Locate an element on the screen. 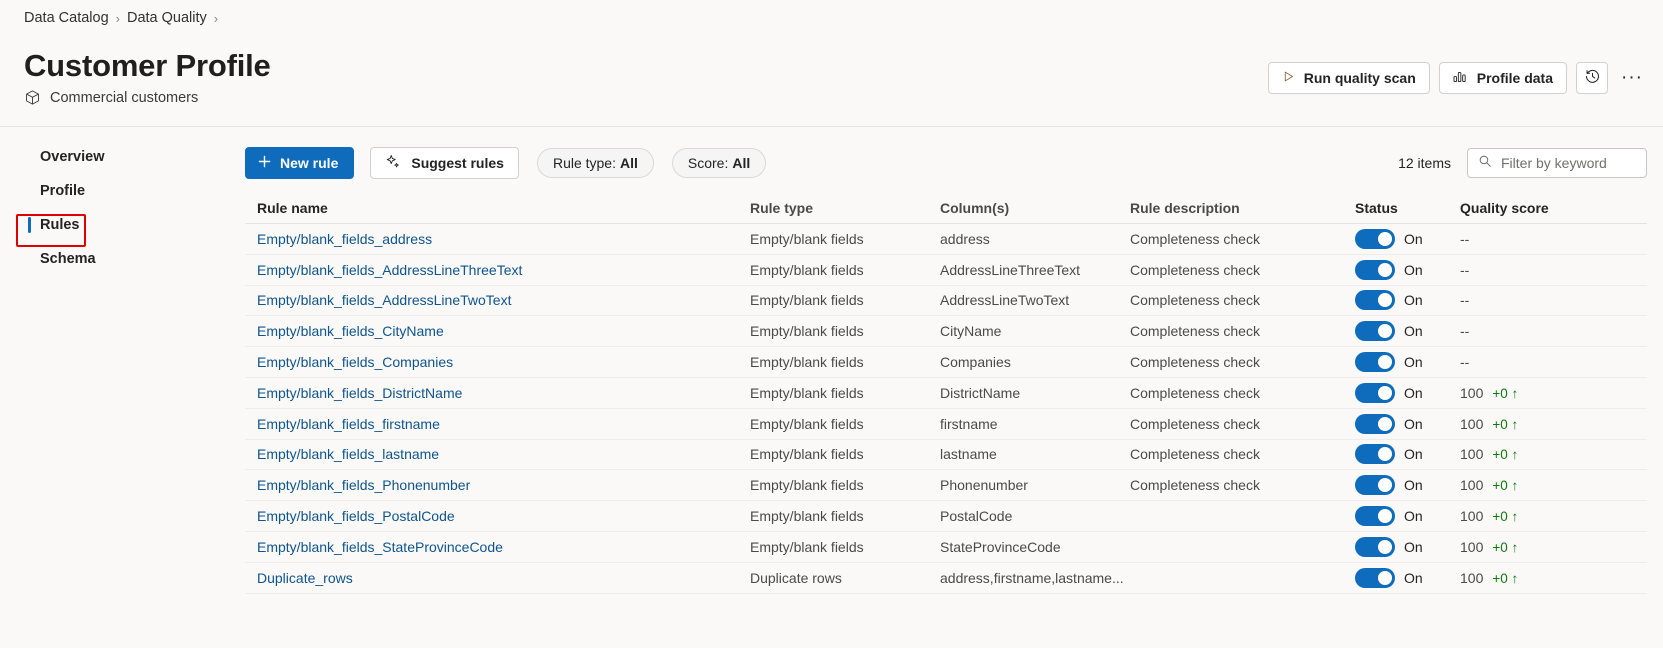 The height and width of the screenshot is (648, 1663). rule-name-link: Empty/blank_fields_firstname is located at coordinates (348, 424).